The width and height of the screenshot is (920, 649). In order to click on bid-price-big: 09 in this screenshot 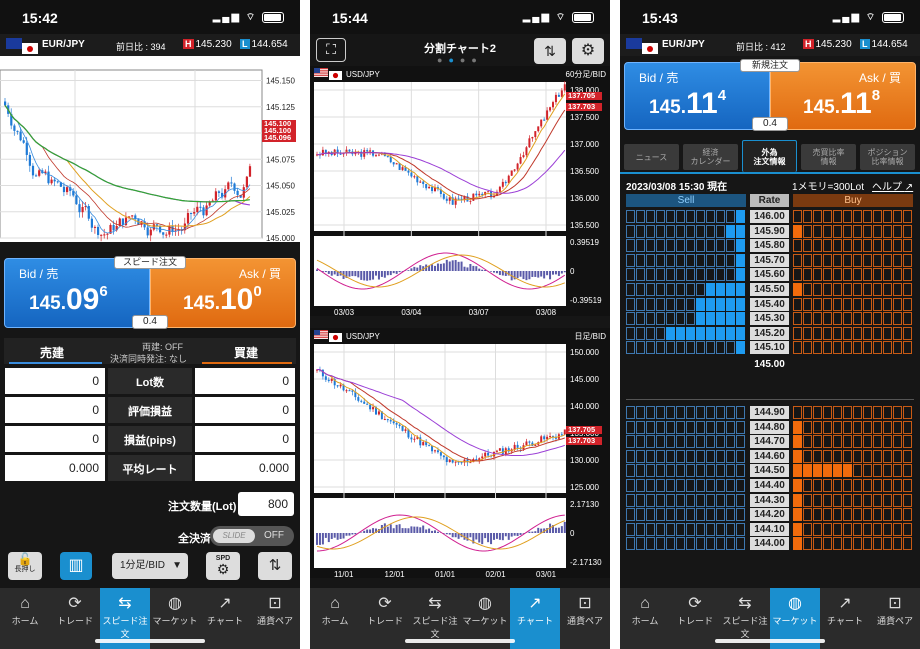, I will do `click(82, 299)`.